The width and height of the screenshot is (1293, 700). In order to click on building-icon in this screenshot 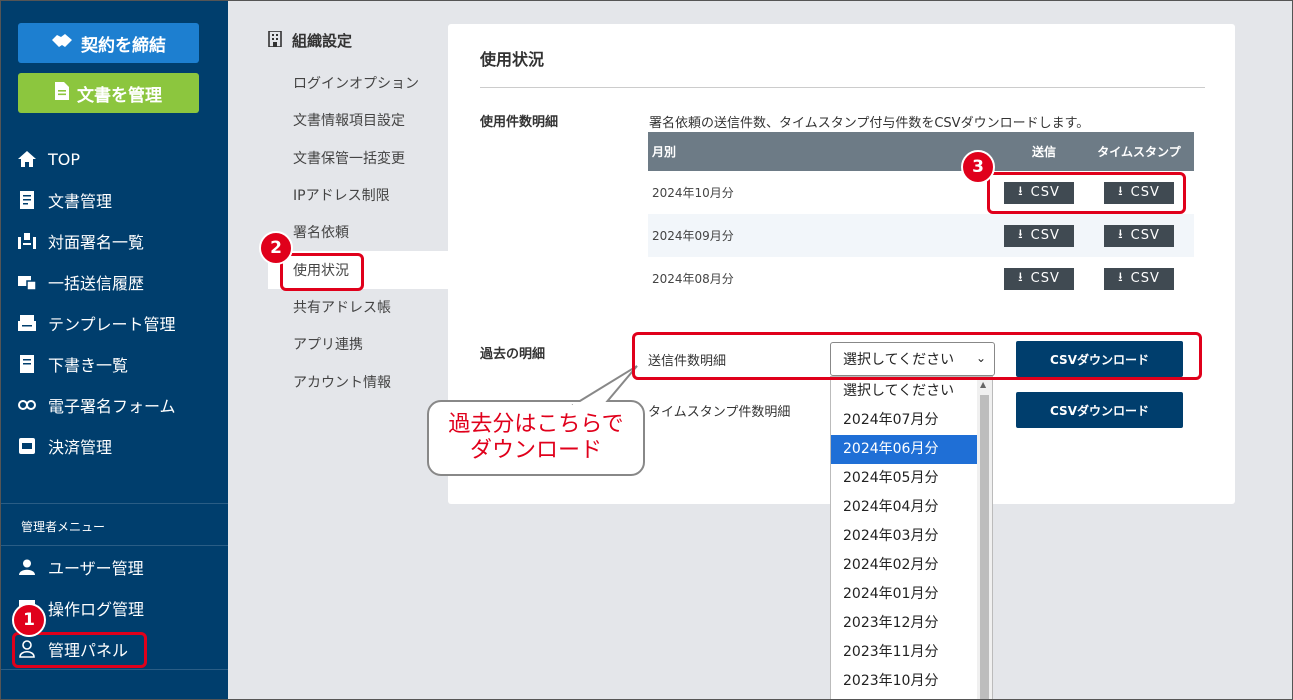, I will do `click(275, 40)`.